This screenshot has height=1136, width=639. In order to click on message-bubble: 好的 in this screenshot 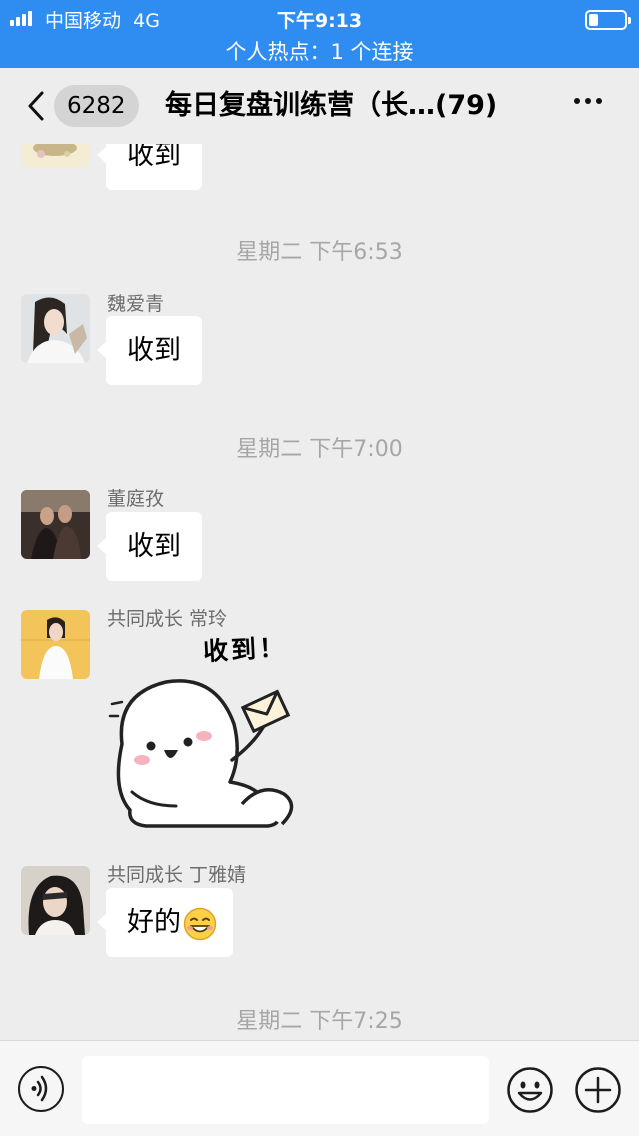, I will do `click(165, 922)`.